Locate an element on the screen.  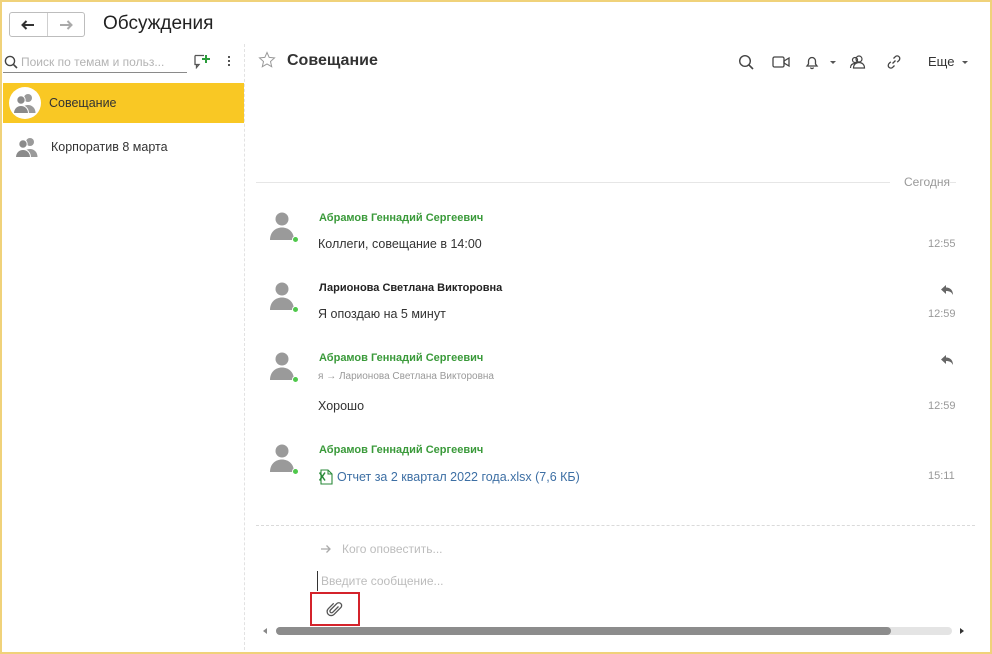
topic-search-input is located at coordinates (101, 61).